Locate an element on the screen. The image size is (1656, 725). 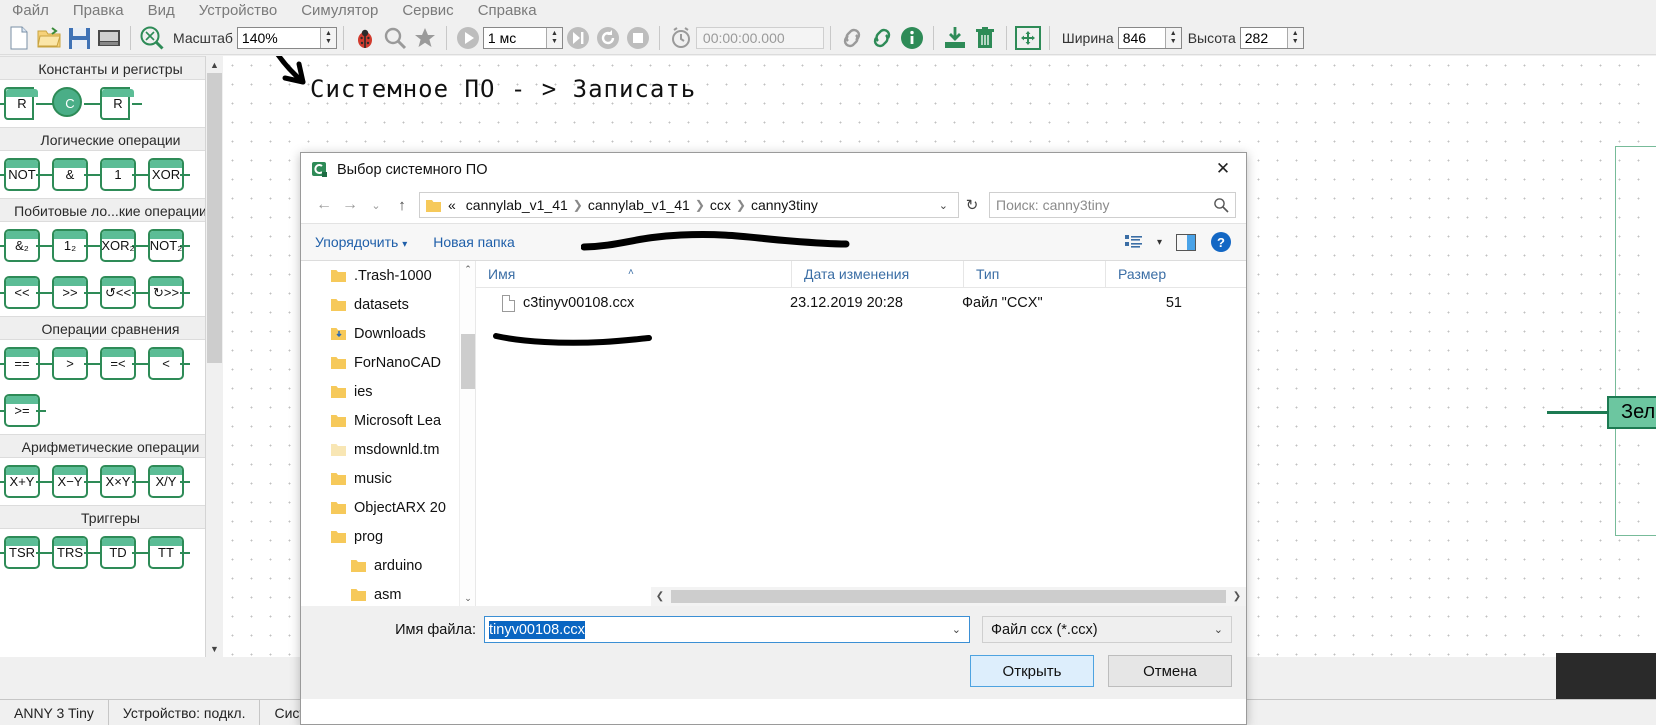
palette-block: 1₂ is located at coordinates (69, 245).